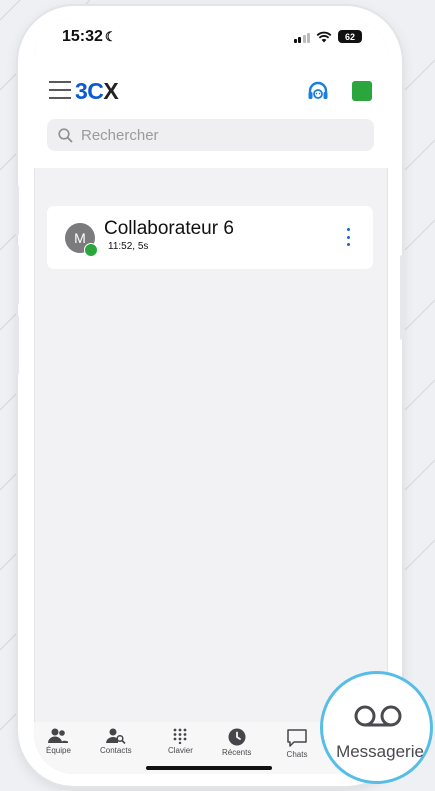 The height and width of the screenshot is (791, 435). I want to click on recent-call-card: M Collaborateur 6 11:52, 5s, so click(210, 237).